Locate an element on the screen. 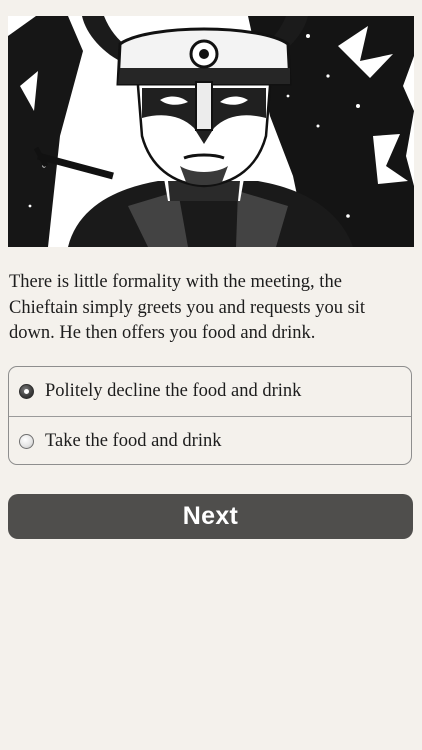 This screenshot has height=750, width=422. choice-decline-food: Politely decline the food and drink is located at coordinates (210, 391).